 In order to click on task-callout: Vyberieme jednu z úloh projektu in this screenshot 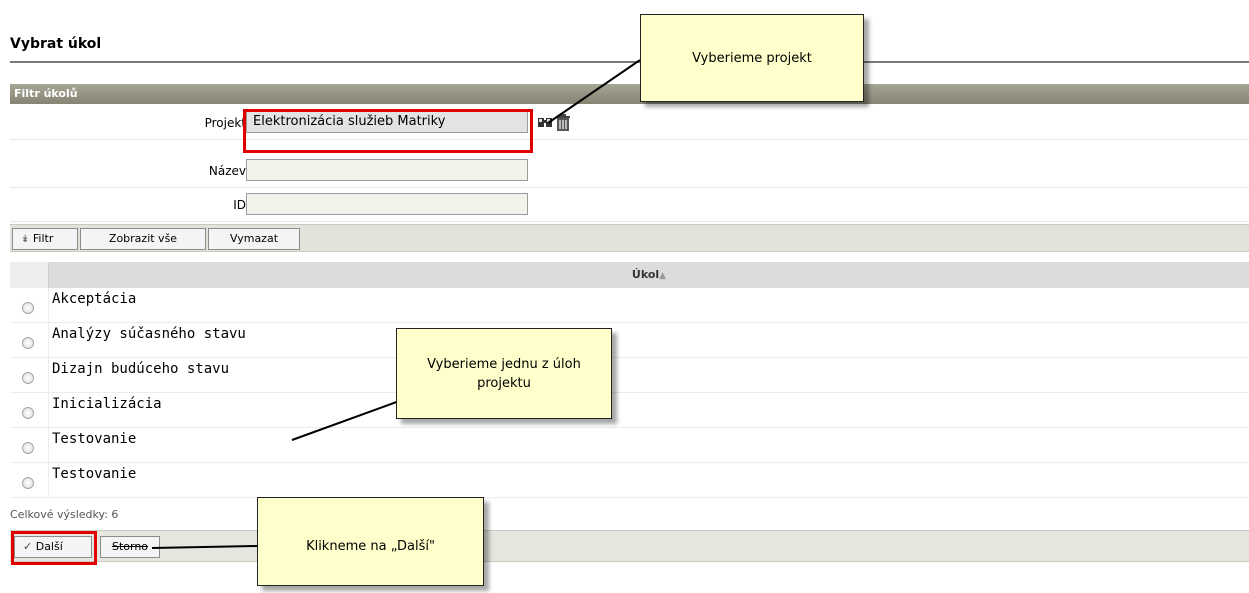, I will do `click(504, 373)`.